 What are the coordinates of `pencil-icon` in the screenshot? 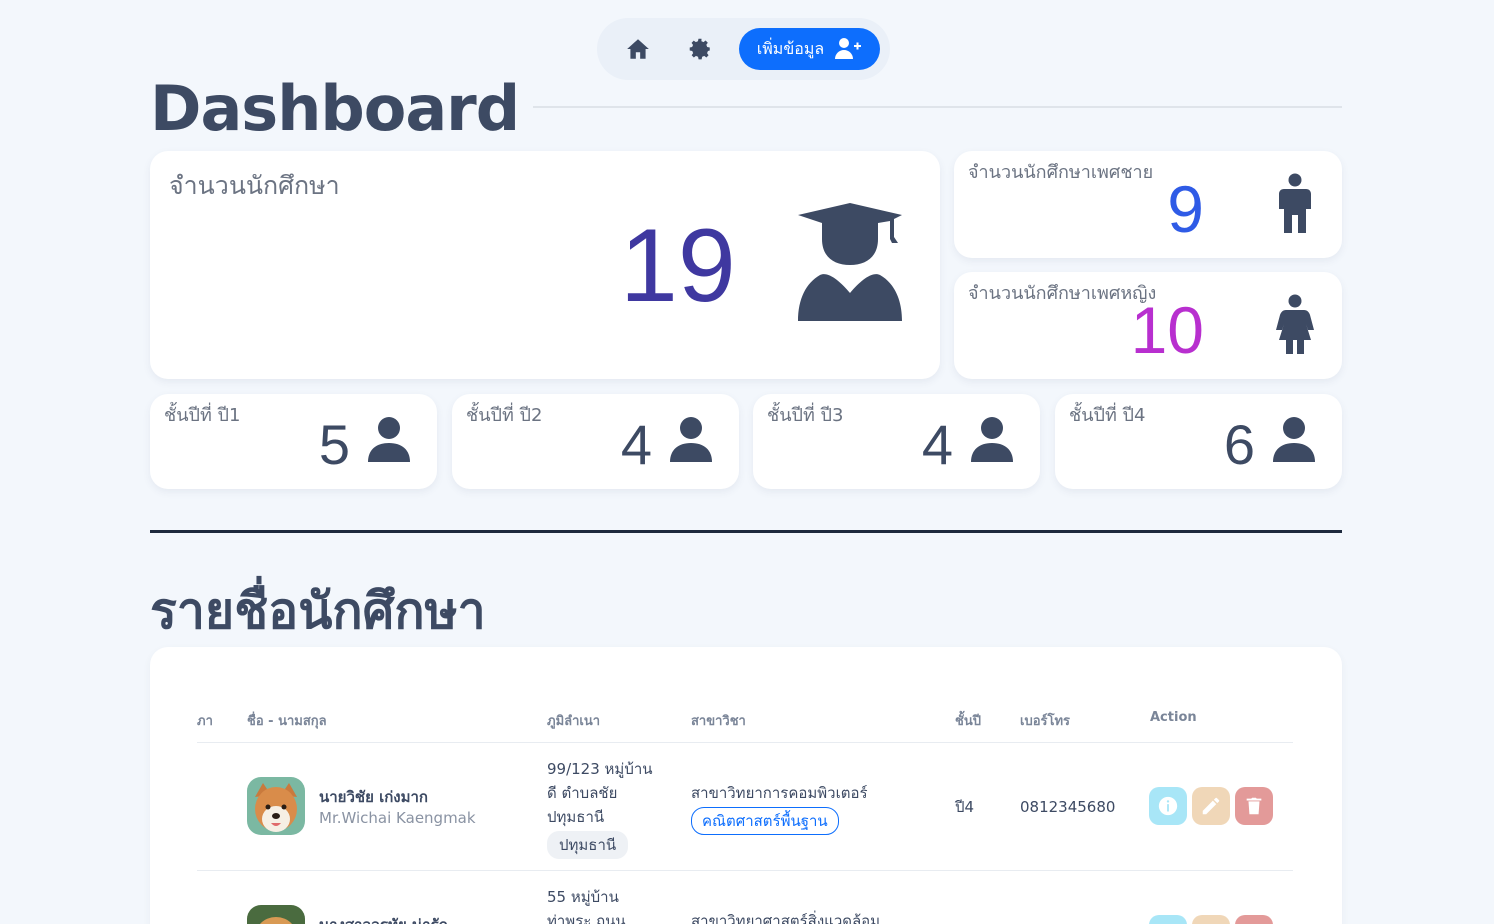 It's located at (1211, 806).